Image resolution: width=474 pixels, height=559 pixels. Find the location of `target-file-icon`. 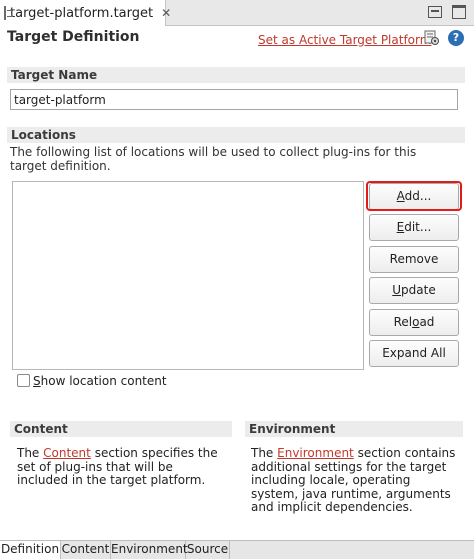

target-file-icon is located at coordinates (8, 13).